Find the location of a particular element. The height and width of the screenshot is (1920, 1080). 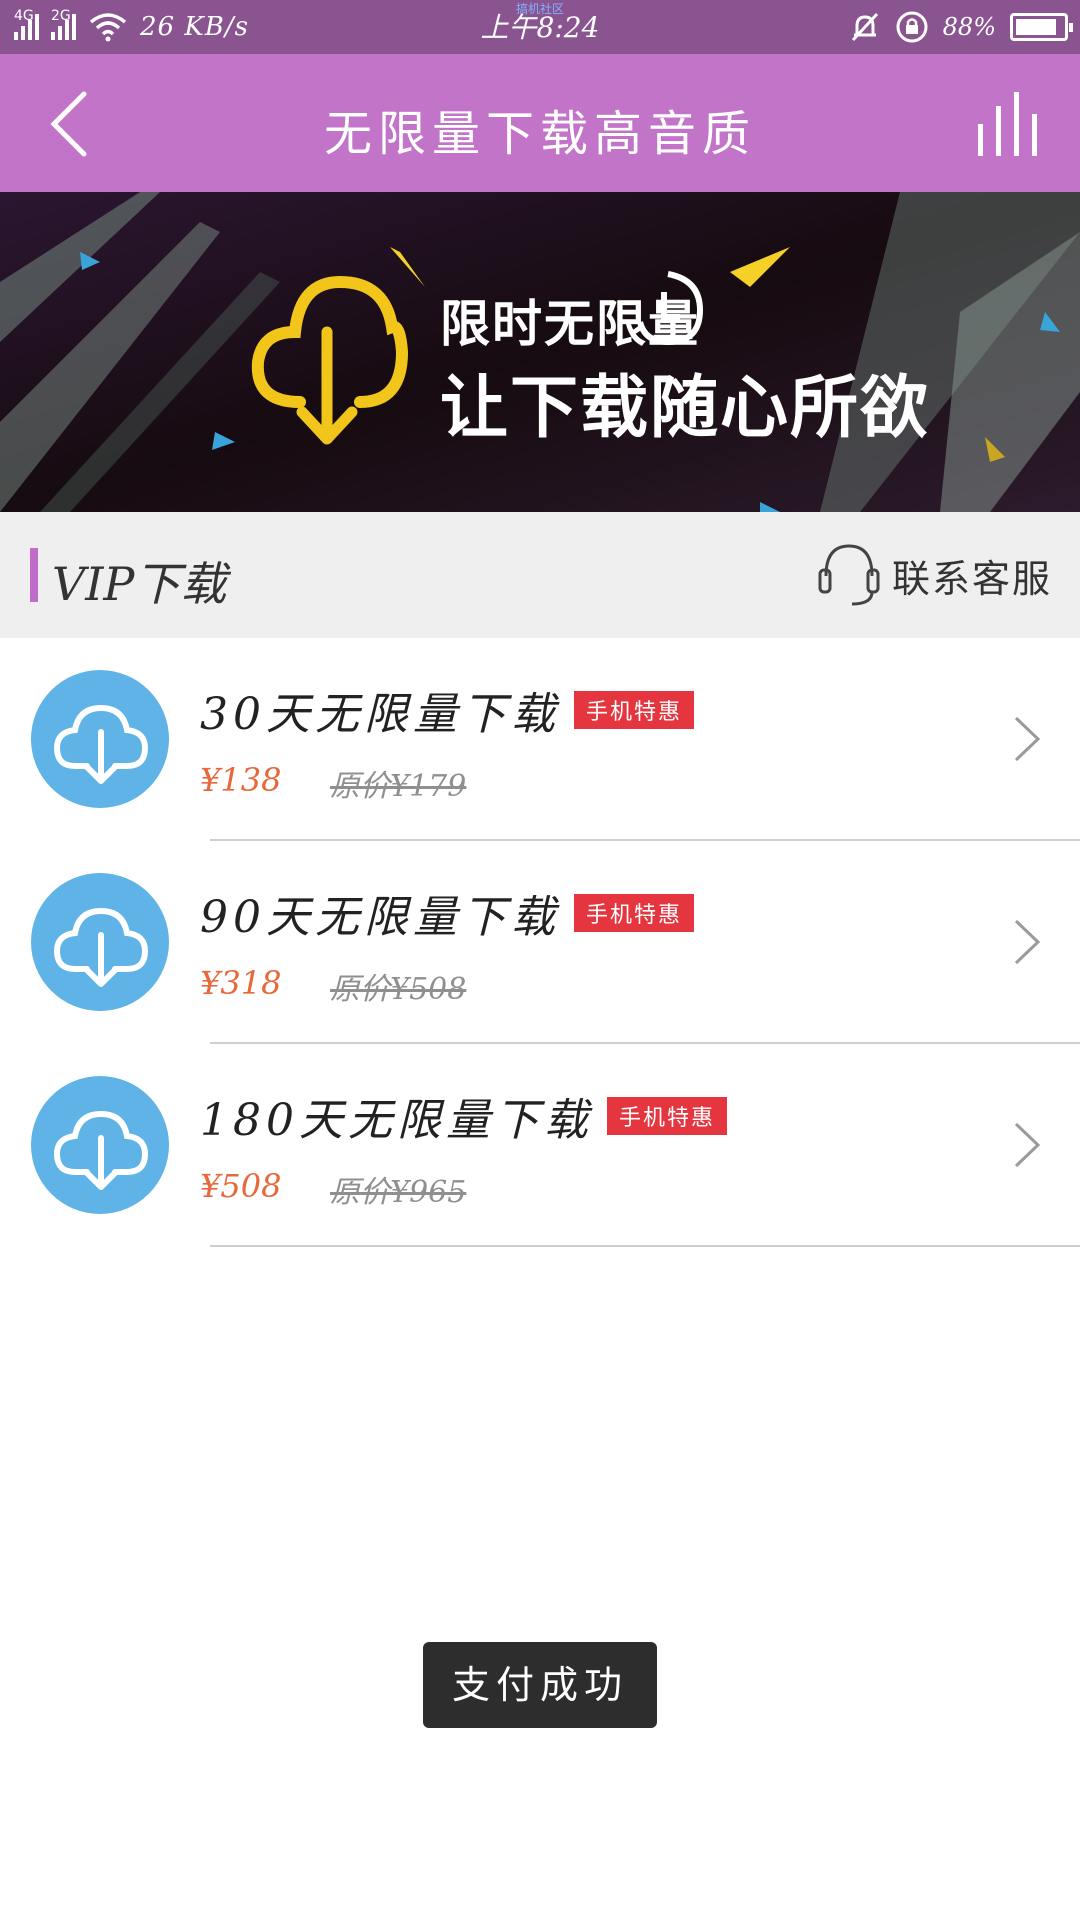

mute-bell-icon is located at coordinates (864, 27).